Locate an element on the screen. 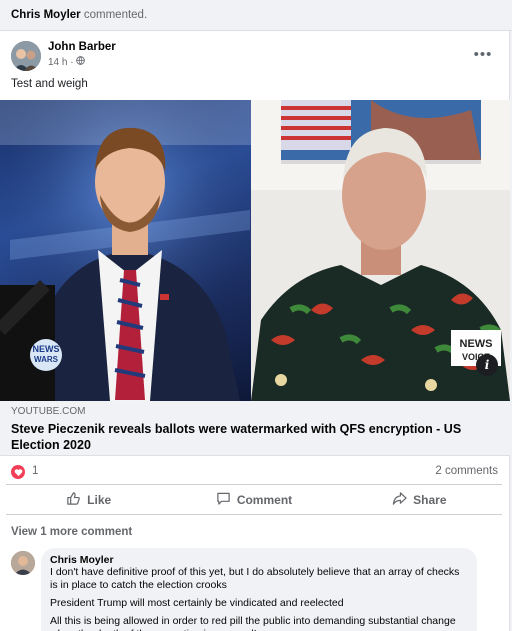  commenter-avatar is located at coordinates (23, 563).